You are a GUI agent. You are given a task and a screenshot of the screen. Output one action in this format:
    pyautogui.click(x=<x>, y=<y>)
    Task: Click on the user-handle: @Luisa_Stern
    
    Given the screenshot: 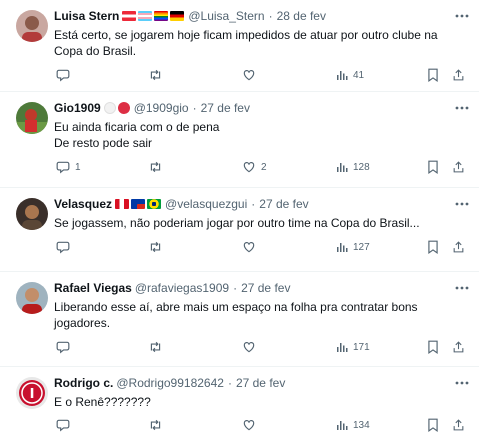 What is the action you would take?
    pyautogui.click(x=226, y=16)
    